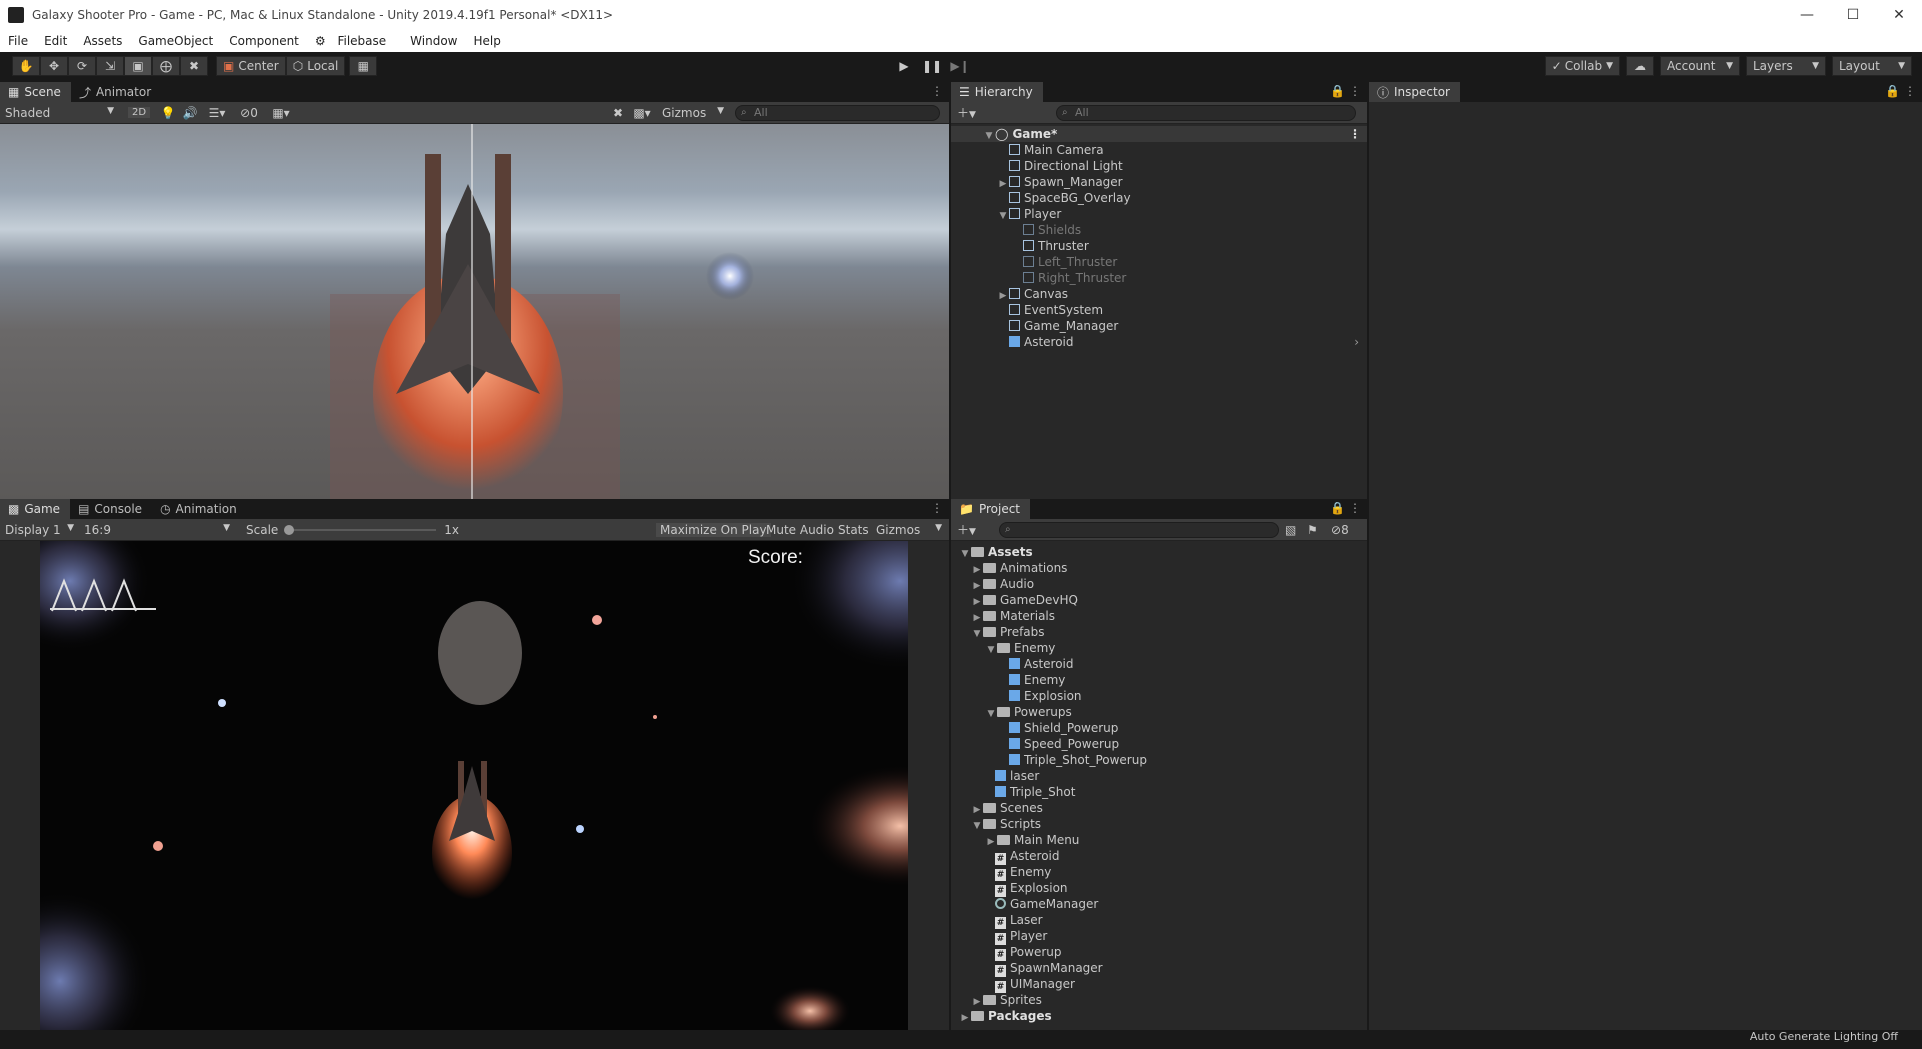 The width and height of the screenshot is (1922, 1049). Describe the element at coordinates (82, 66) in the screenshot. I see `rotate-tool-icon: ⟳` at that location.